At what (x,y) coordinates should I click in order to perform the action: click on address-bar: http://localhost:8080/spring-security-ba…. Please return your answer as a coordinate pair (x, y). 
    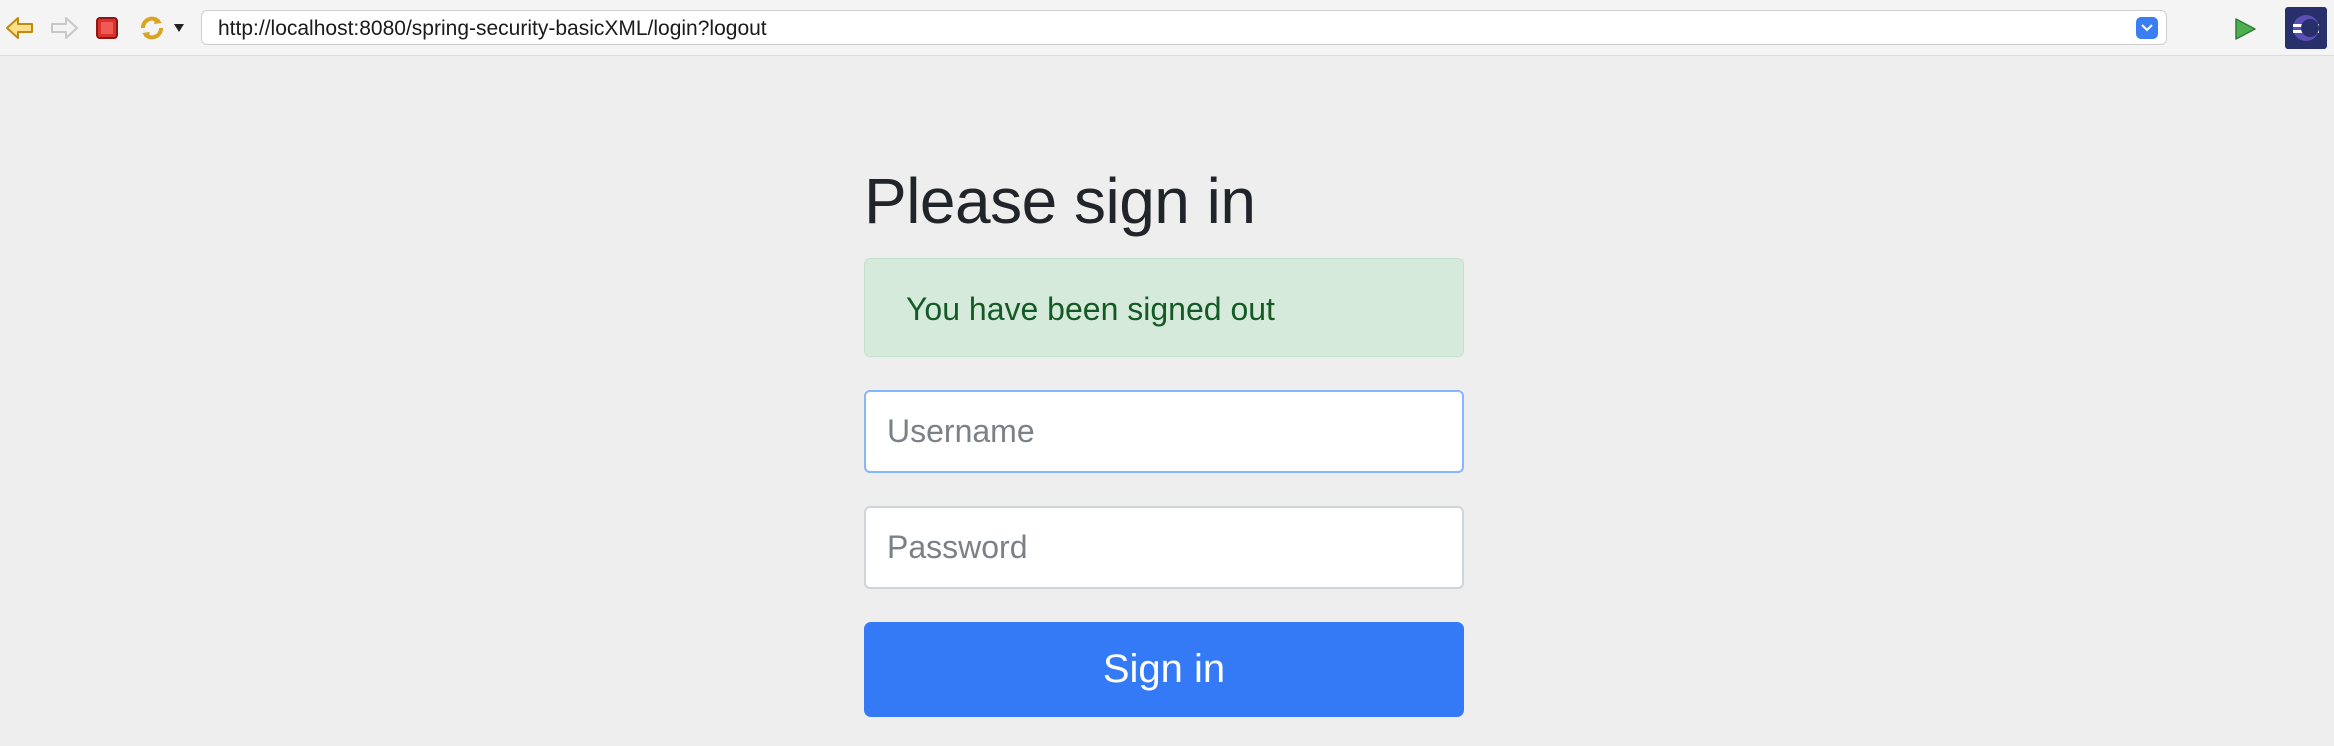
    Looking at the image, I should click on (1184, 27).